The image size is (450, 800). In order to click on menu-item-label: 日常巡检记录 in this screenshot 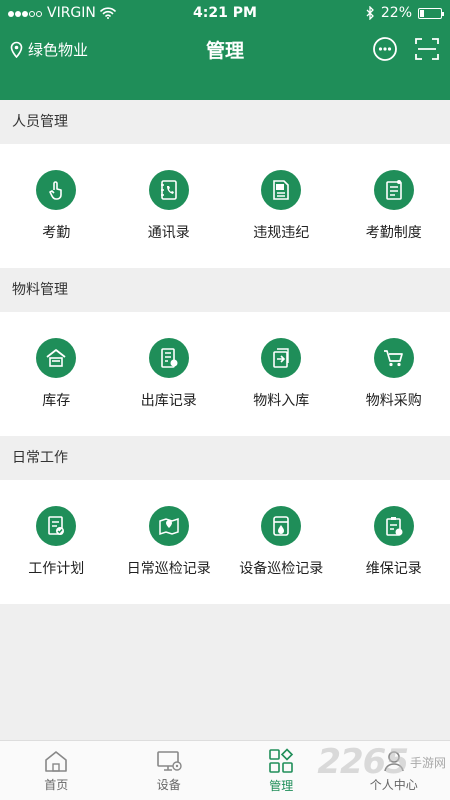, I will do `click(168, 569)`.